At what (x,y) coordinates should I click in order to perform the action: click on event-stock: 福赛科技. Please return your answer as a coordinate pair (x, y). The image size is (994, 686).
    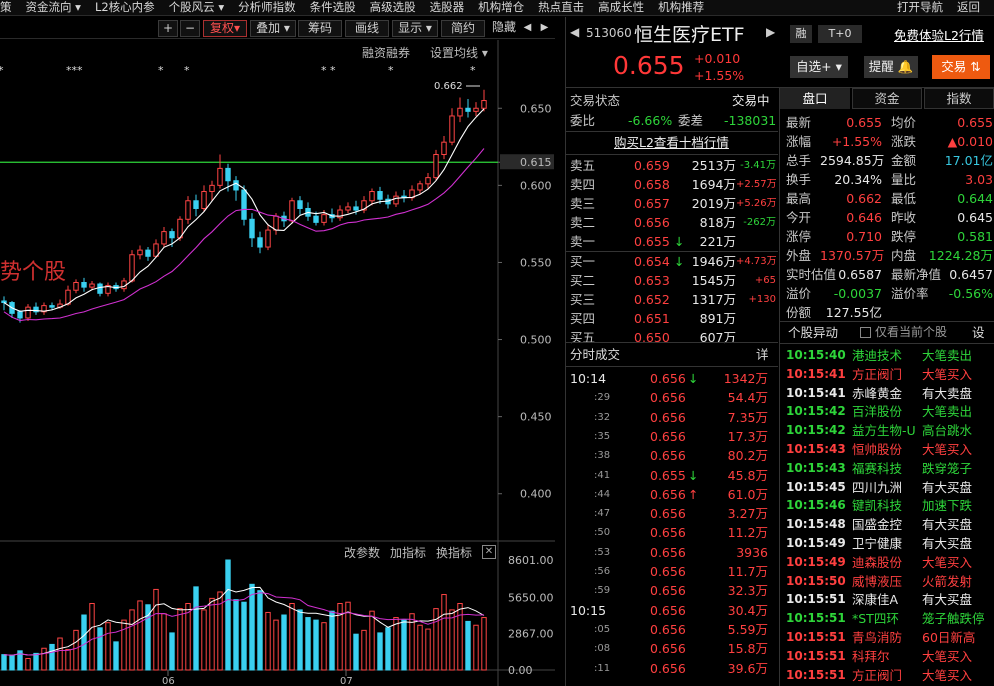
    Looking at the image, I should click on (885, 468).